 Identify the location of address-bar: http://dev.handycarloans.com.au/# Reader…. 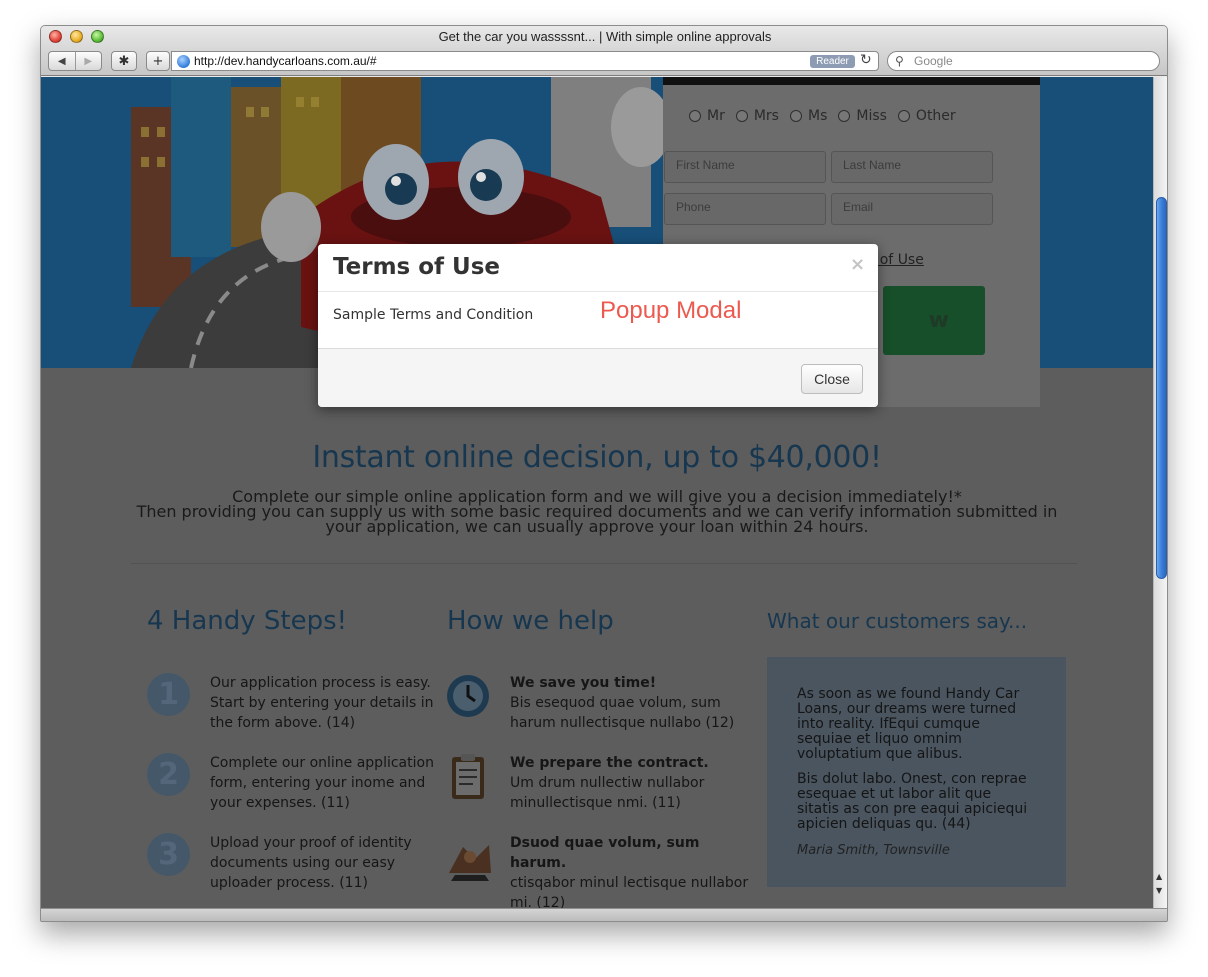
(525, 61).